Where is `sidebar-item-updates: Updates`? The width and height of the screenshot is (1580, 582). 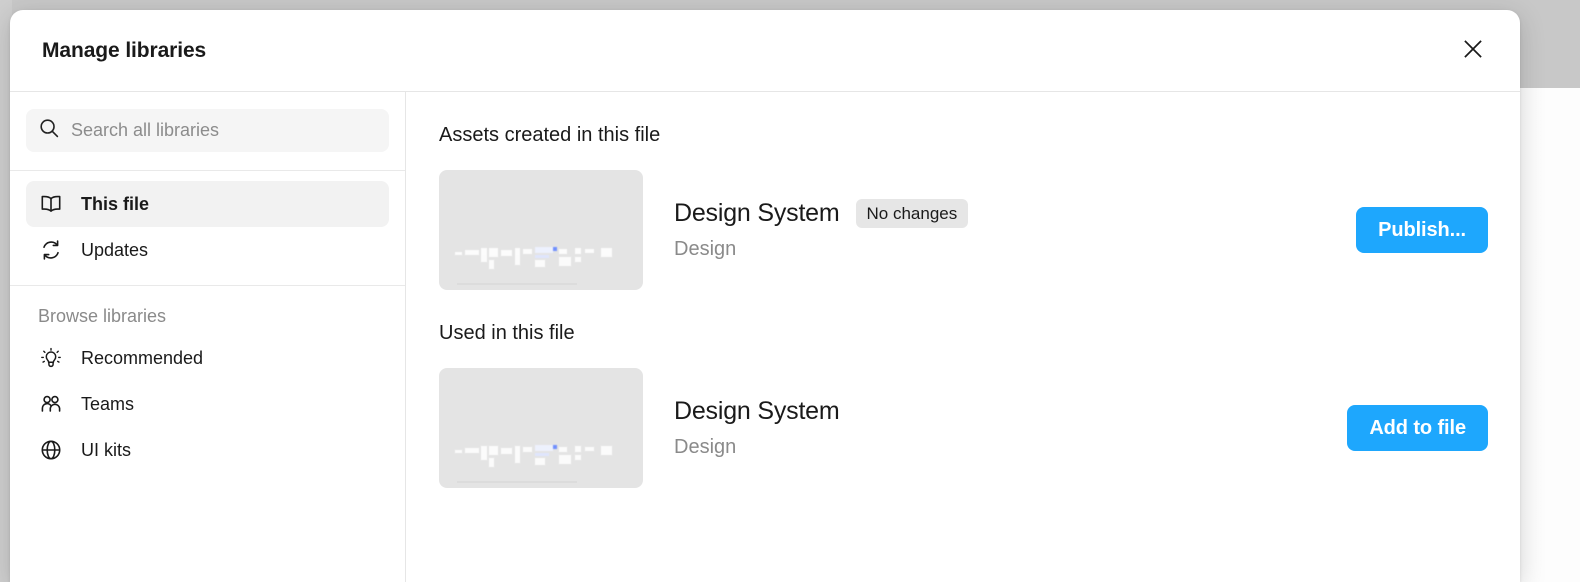
sidebar-item-updates: Updates is located at coordinates (207, 250).